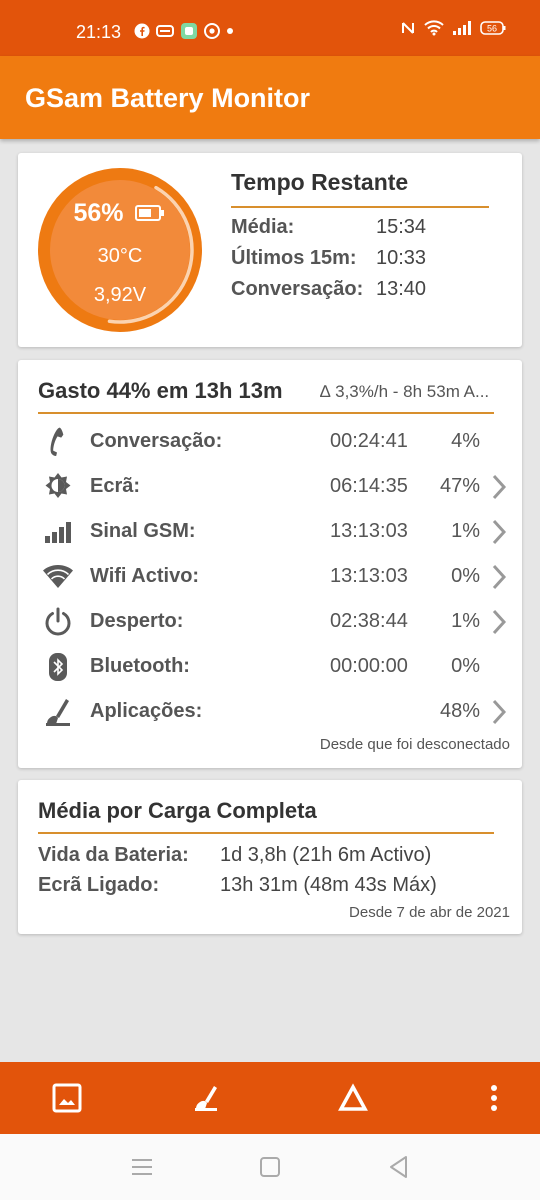 Image resolution: width=540 pixels, height=1200 pixels. Describe the element at coordinates (58, 621) in the screenshot. I see `power-icon` at that location.